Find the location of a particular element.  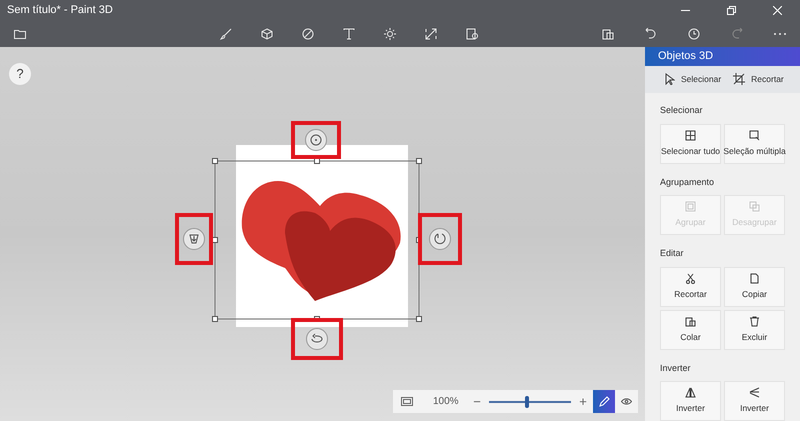

text-t-icon is located at coordinates (349, 34).